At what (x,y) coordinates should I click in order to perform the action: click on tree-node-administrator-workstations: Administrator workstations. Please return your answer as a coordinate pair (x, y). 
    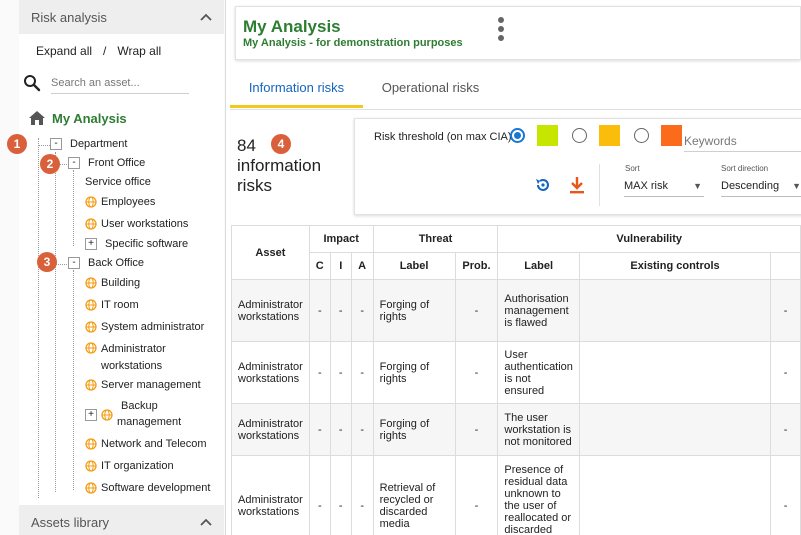
    Looking at the image, I should click on (125, 358).